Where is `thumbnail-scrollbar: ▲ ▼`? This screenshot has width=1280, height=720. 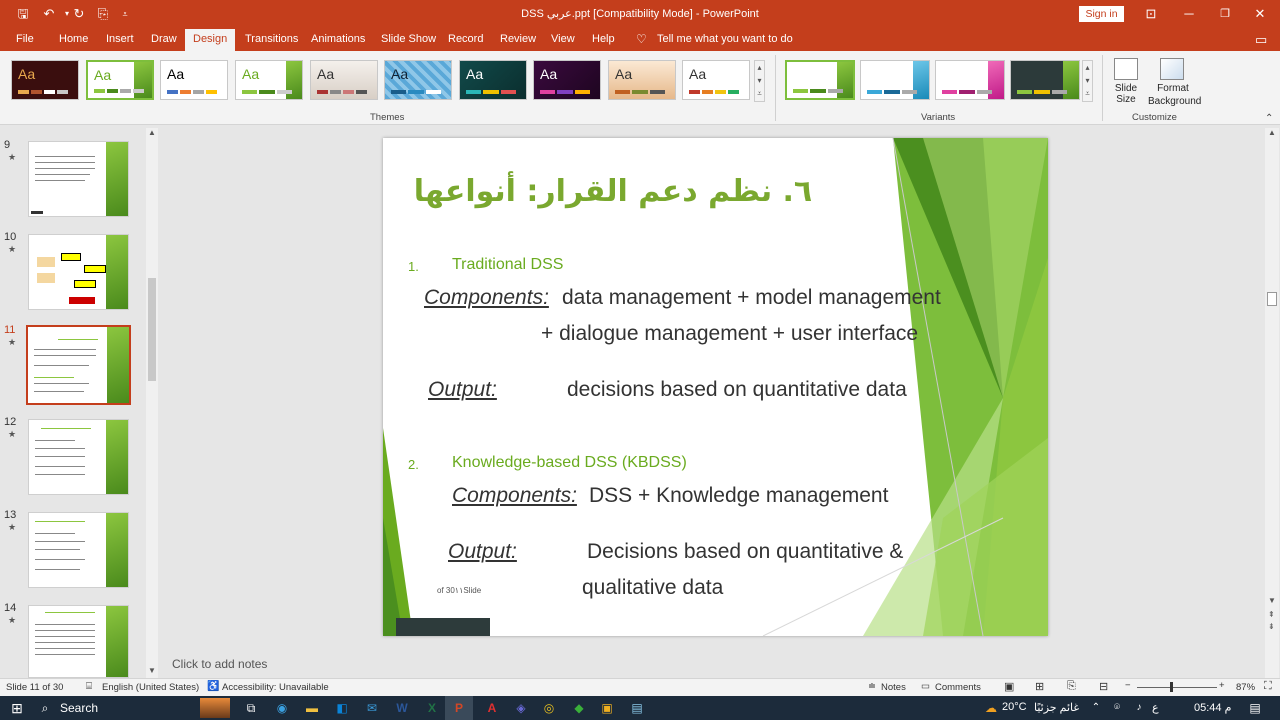 thumbnail-scrollbar: ▲ ▼ is located at coordinates (152, 403).